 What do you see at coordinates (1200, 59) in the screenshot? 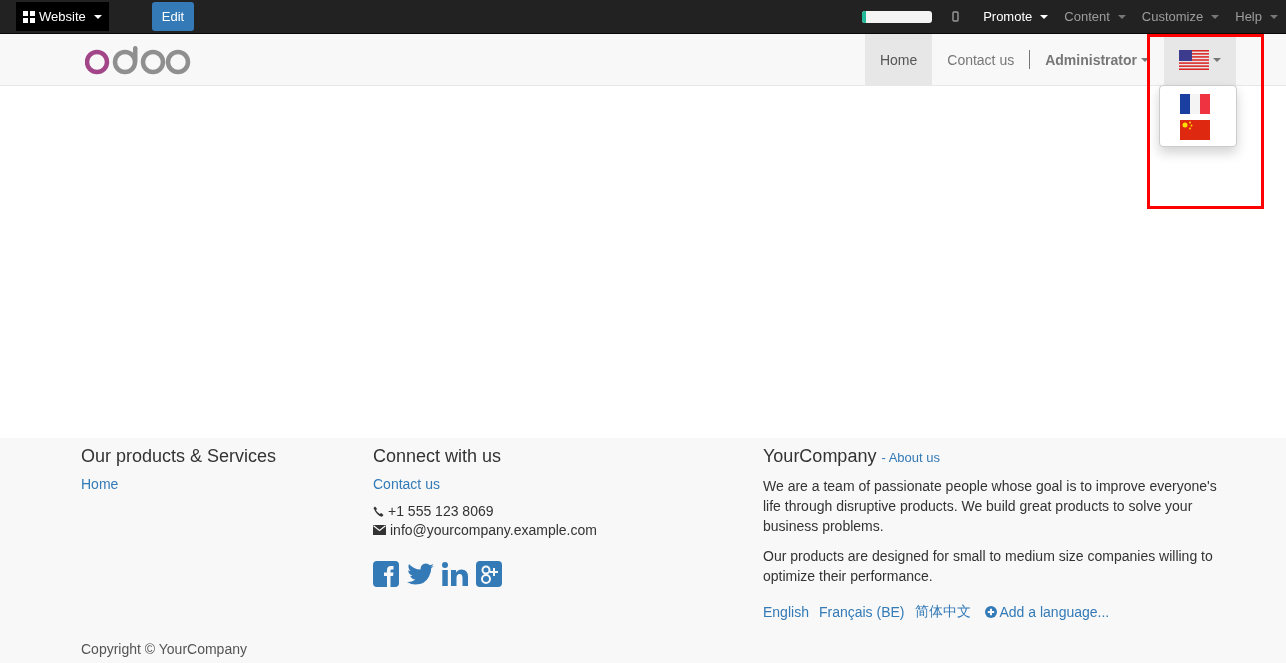
I see `language-dropdown` at bounding box center [1200, 59].